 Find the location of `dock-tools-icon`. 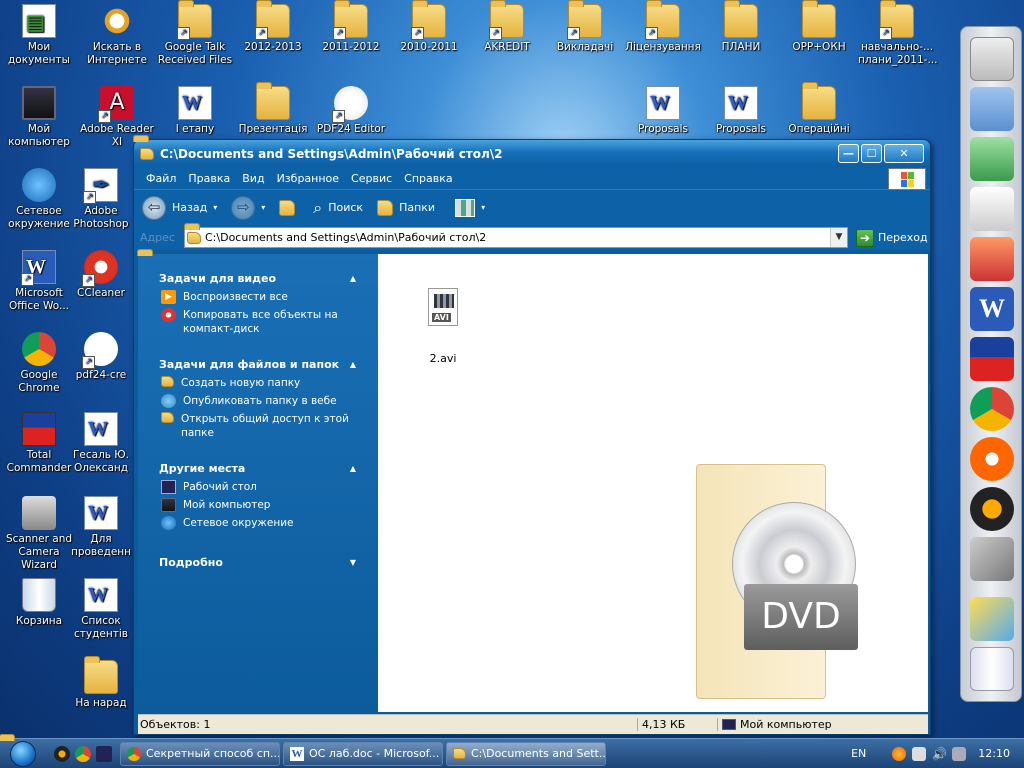

dock-tools-icon is located at coordinates (992, 559).